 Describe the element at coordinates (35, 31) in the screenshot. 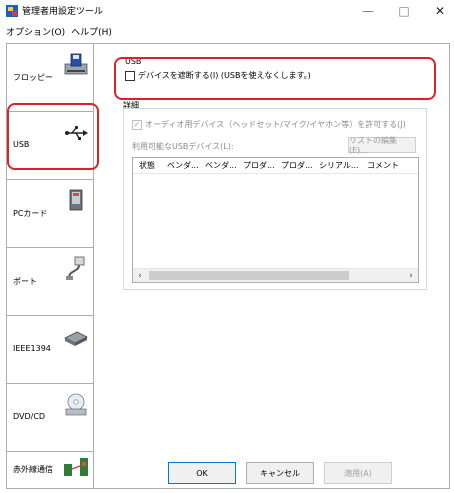

I see `menu-options: オプション(O)` at that location.